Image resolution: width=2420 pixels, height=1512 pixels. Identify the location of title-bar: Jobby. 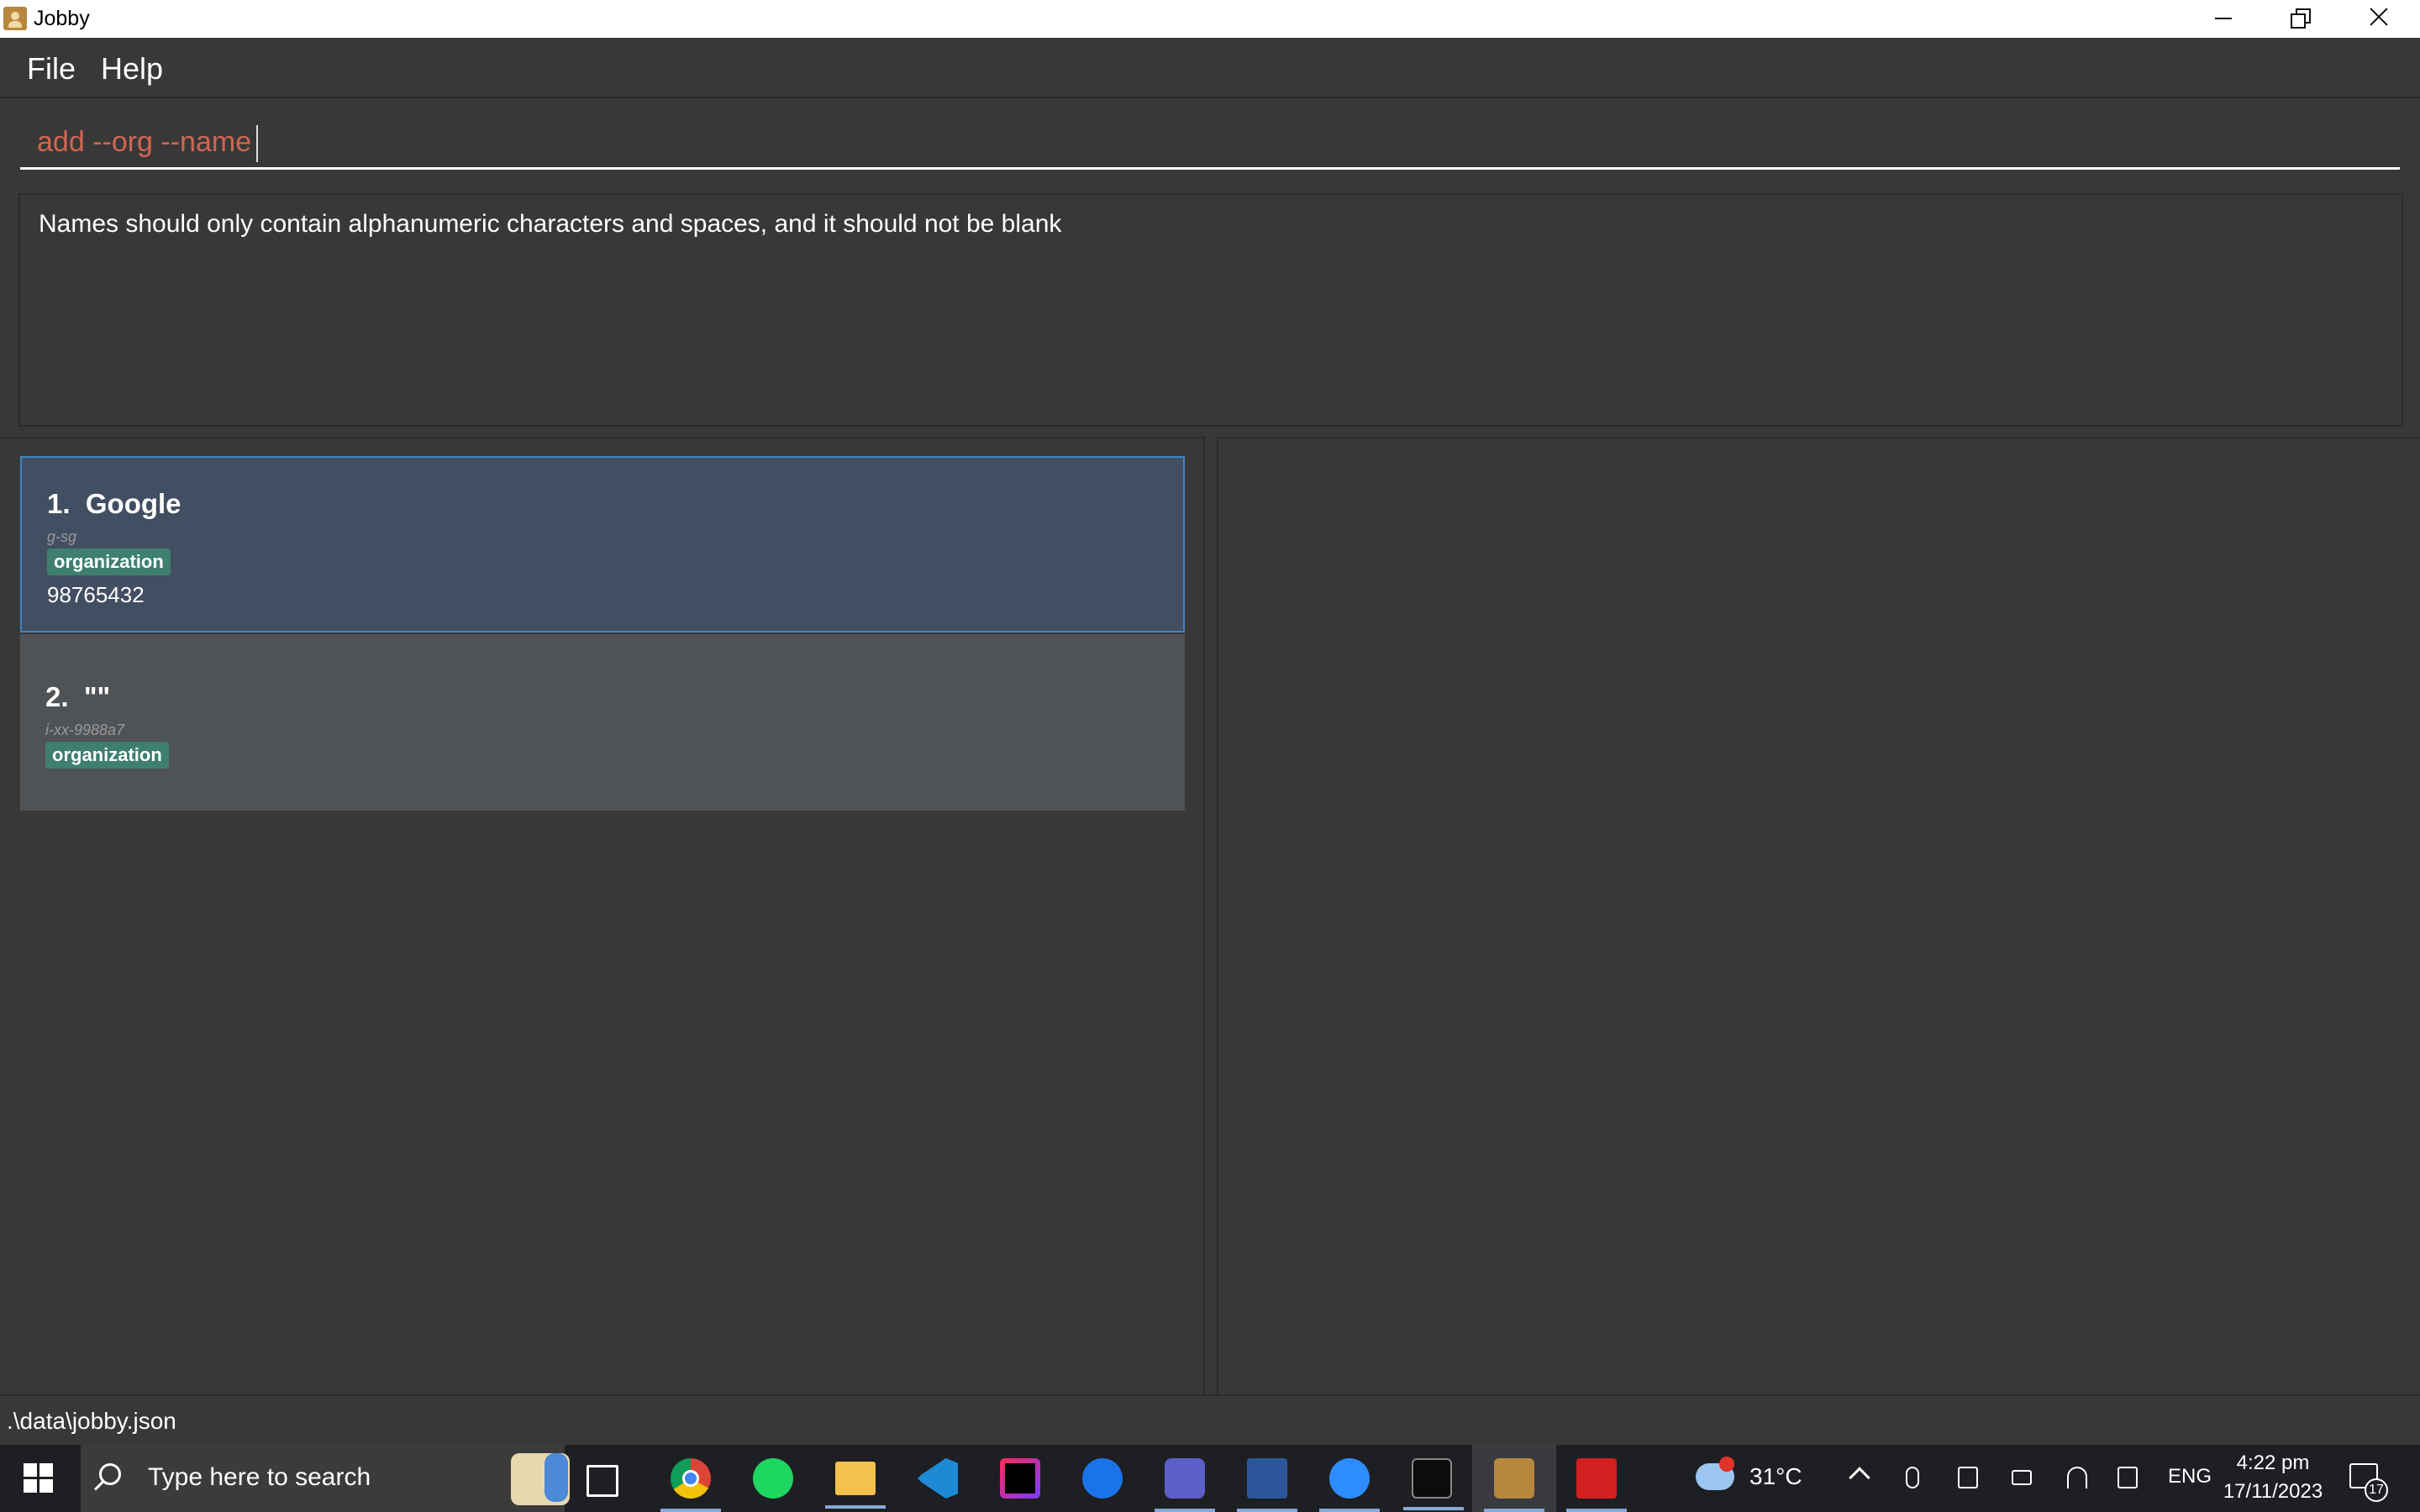
(1210, 19).